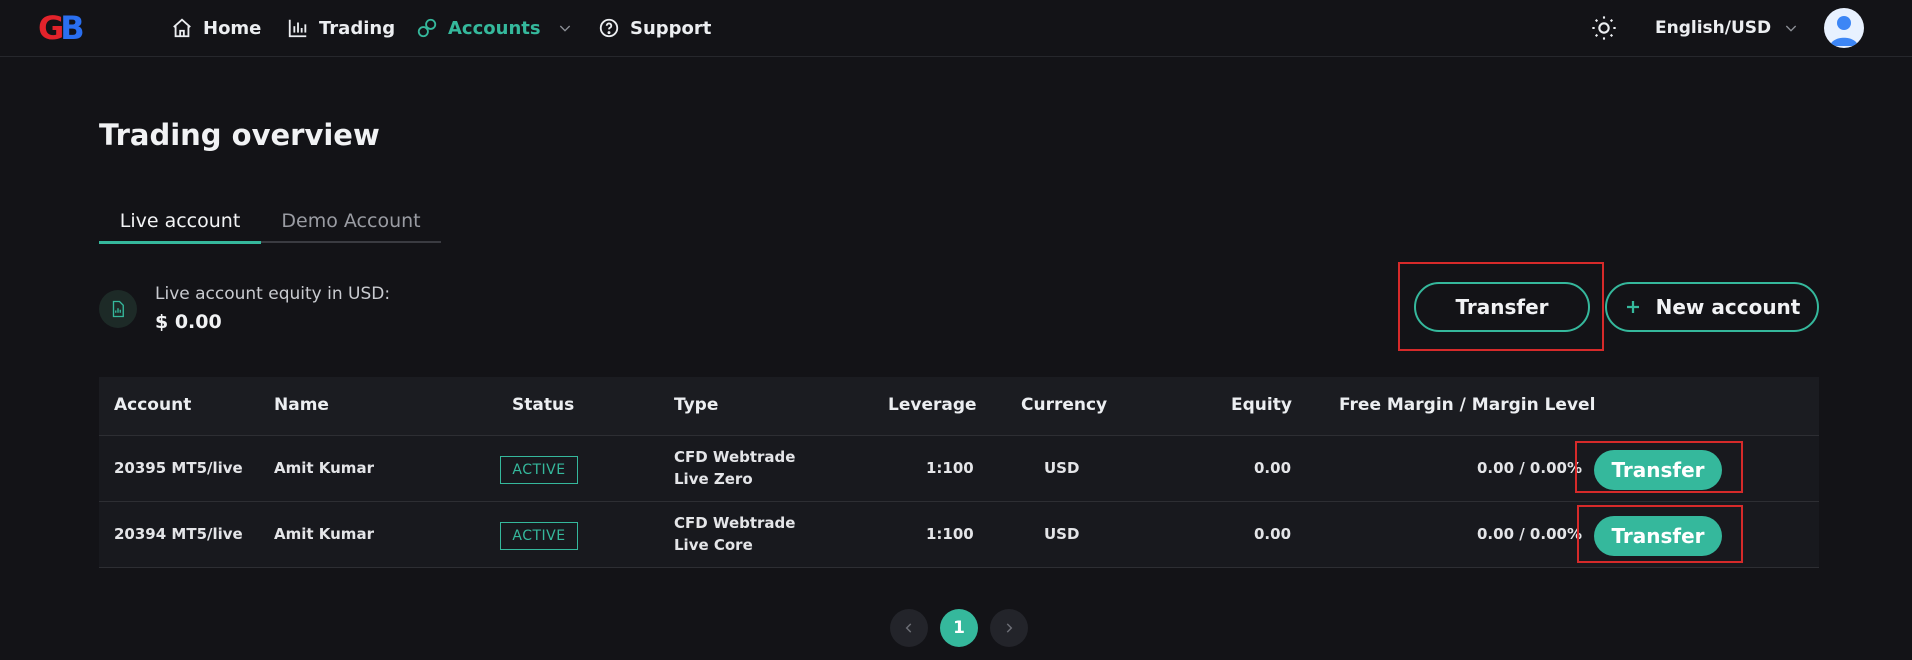  Describe the element at coordinates (239, 135) in the screenshot. I see `page-title: Trading overview` at that location.